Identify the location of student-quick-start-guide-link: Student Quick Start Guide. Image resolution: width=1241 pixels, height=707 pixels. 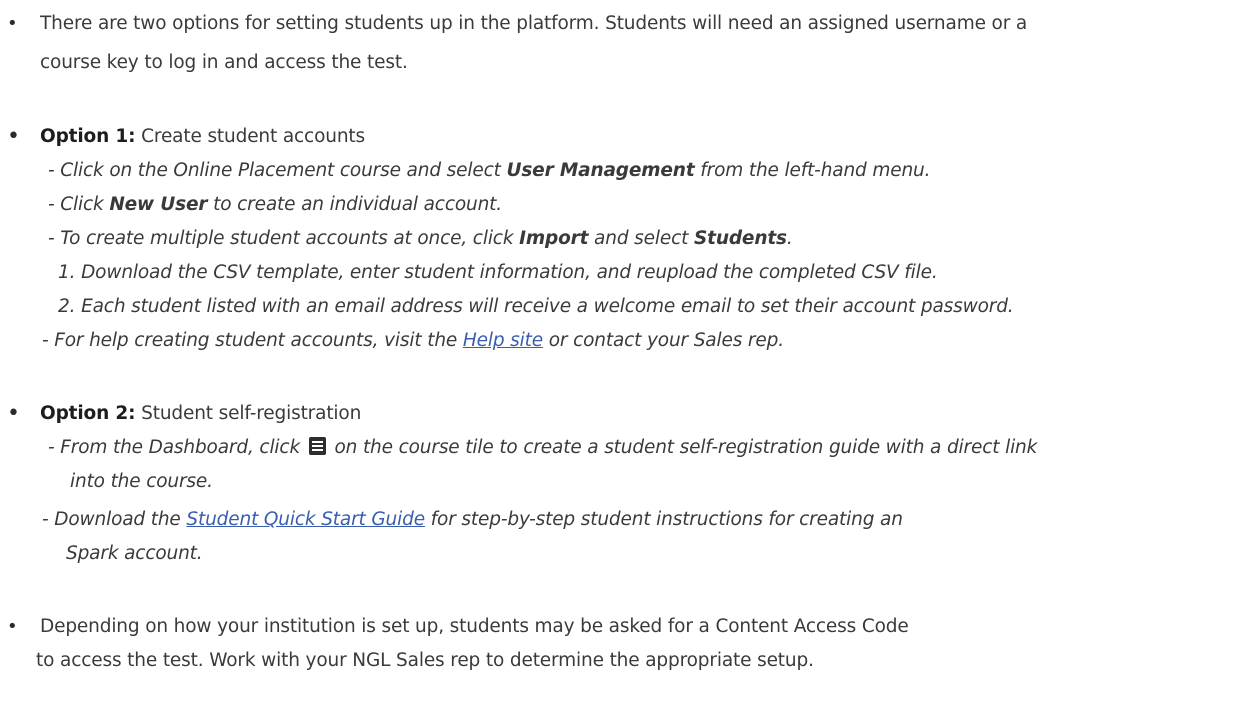
(305, 519).